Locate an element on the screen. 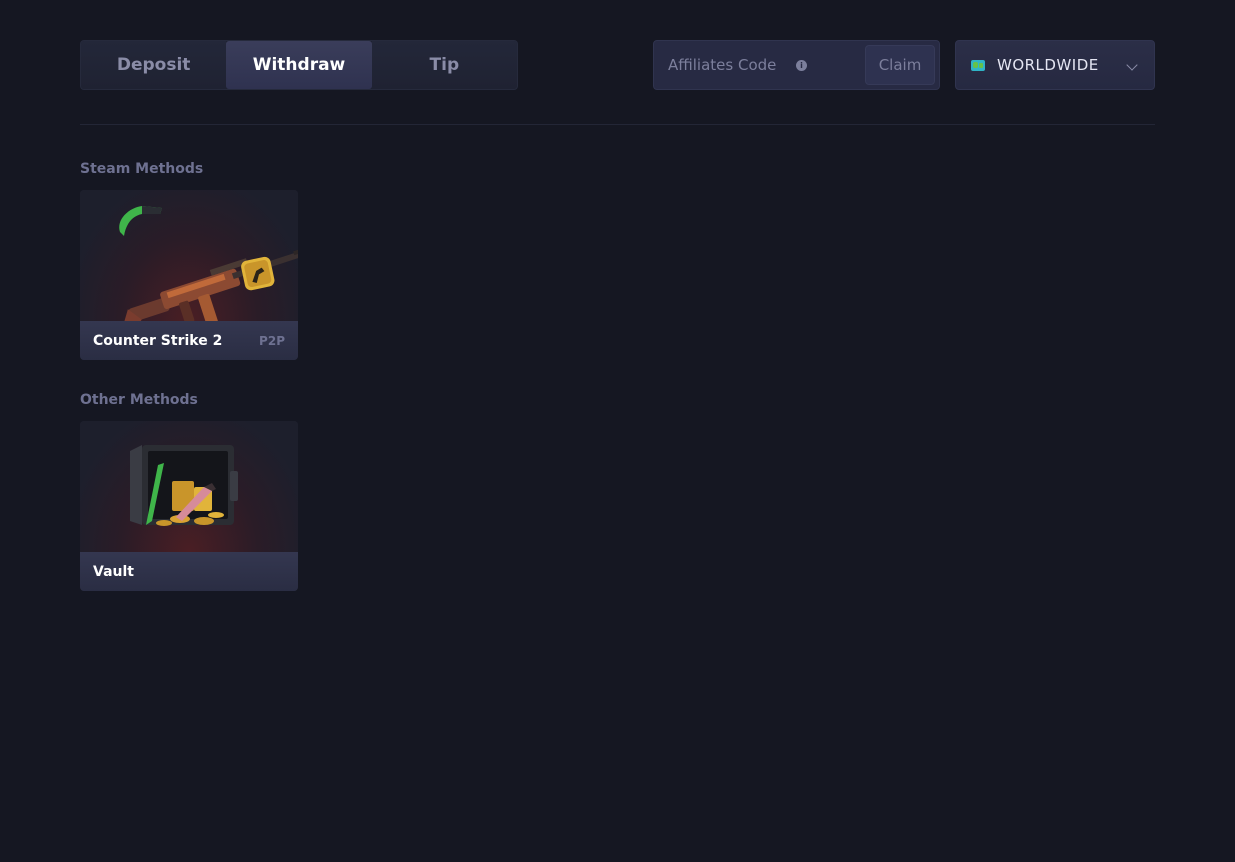 The width and height of the screenshot is (1235, 862). region-selector: WORLDWIDE is located at coordinates (1055, 65).